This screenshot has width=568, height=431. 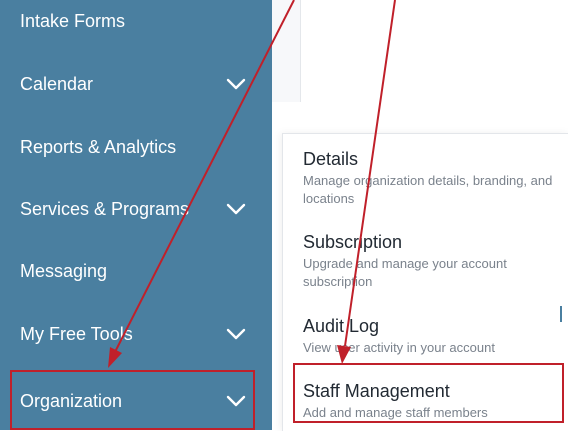 What do you see at coordinates (561, 314) in the screenshot?
I see `scroll-edge-marker` at bounding box center [561, 314].